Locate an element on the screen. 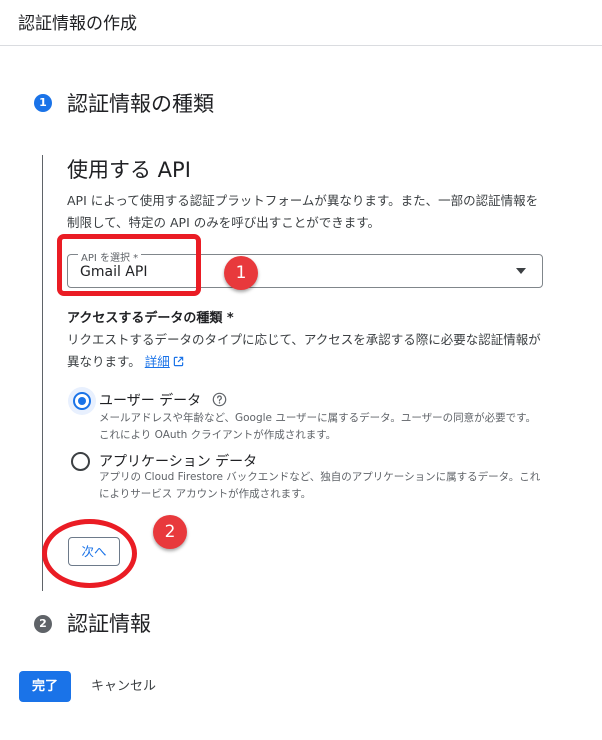  annotation-highlight-ellipse is located at coordinates (89, 553).